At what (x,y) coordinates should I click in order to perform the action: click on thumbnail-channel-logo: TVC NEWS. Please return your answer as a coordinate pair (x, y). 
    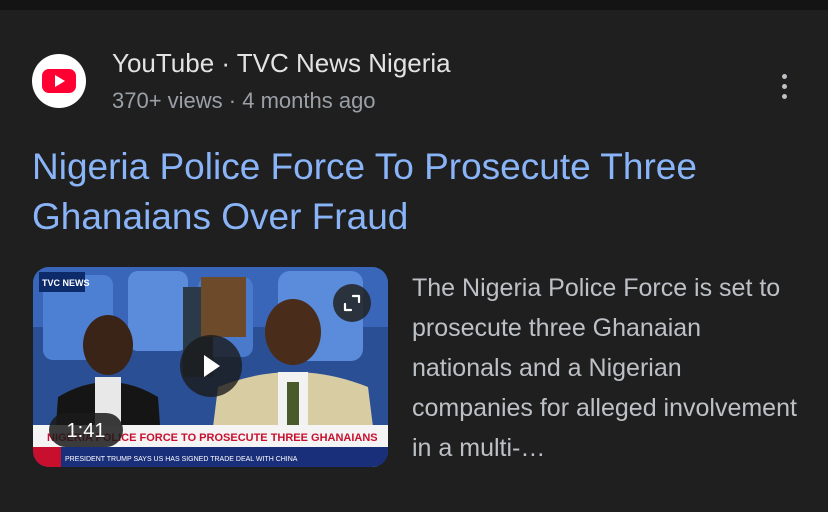
    Looking at the image, I should click on (66, 283).